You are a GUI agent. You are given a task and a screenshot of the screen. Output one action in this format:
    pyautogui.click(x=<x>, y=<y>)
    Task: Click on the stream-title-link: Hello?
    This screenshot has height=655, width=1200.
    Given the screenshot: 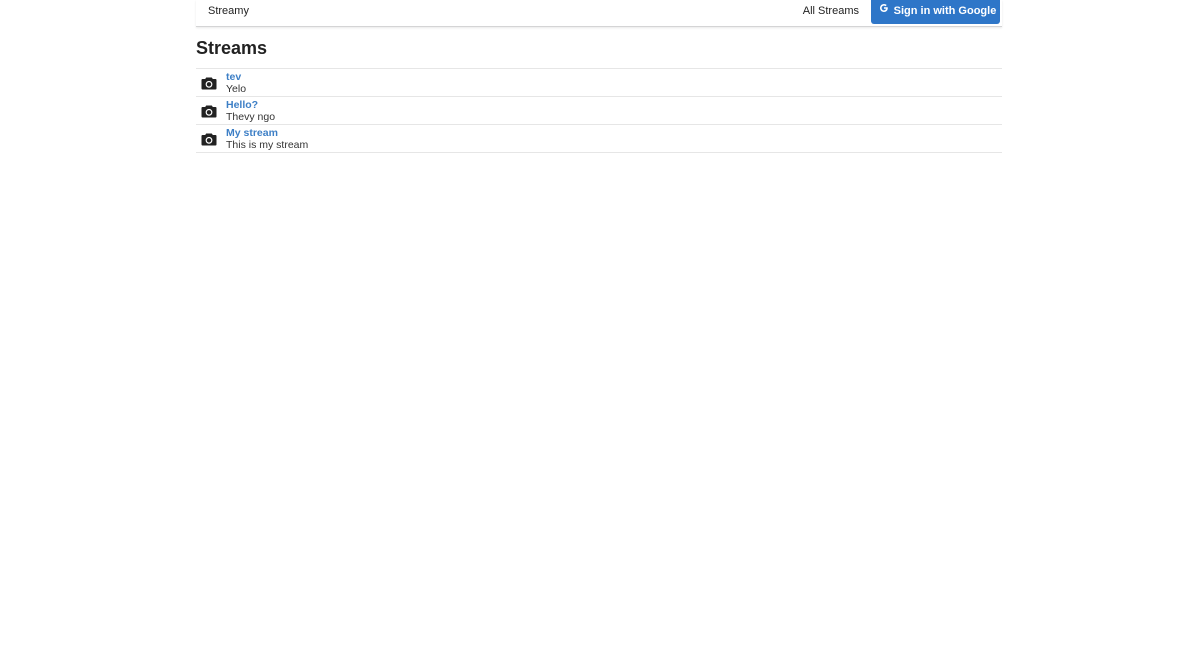 What is the action you would take?
    pyautogui.click(x=250, y=105)
    